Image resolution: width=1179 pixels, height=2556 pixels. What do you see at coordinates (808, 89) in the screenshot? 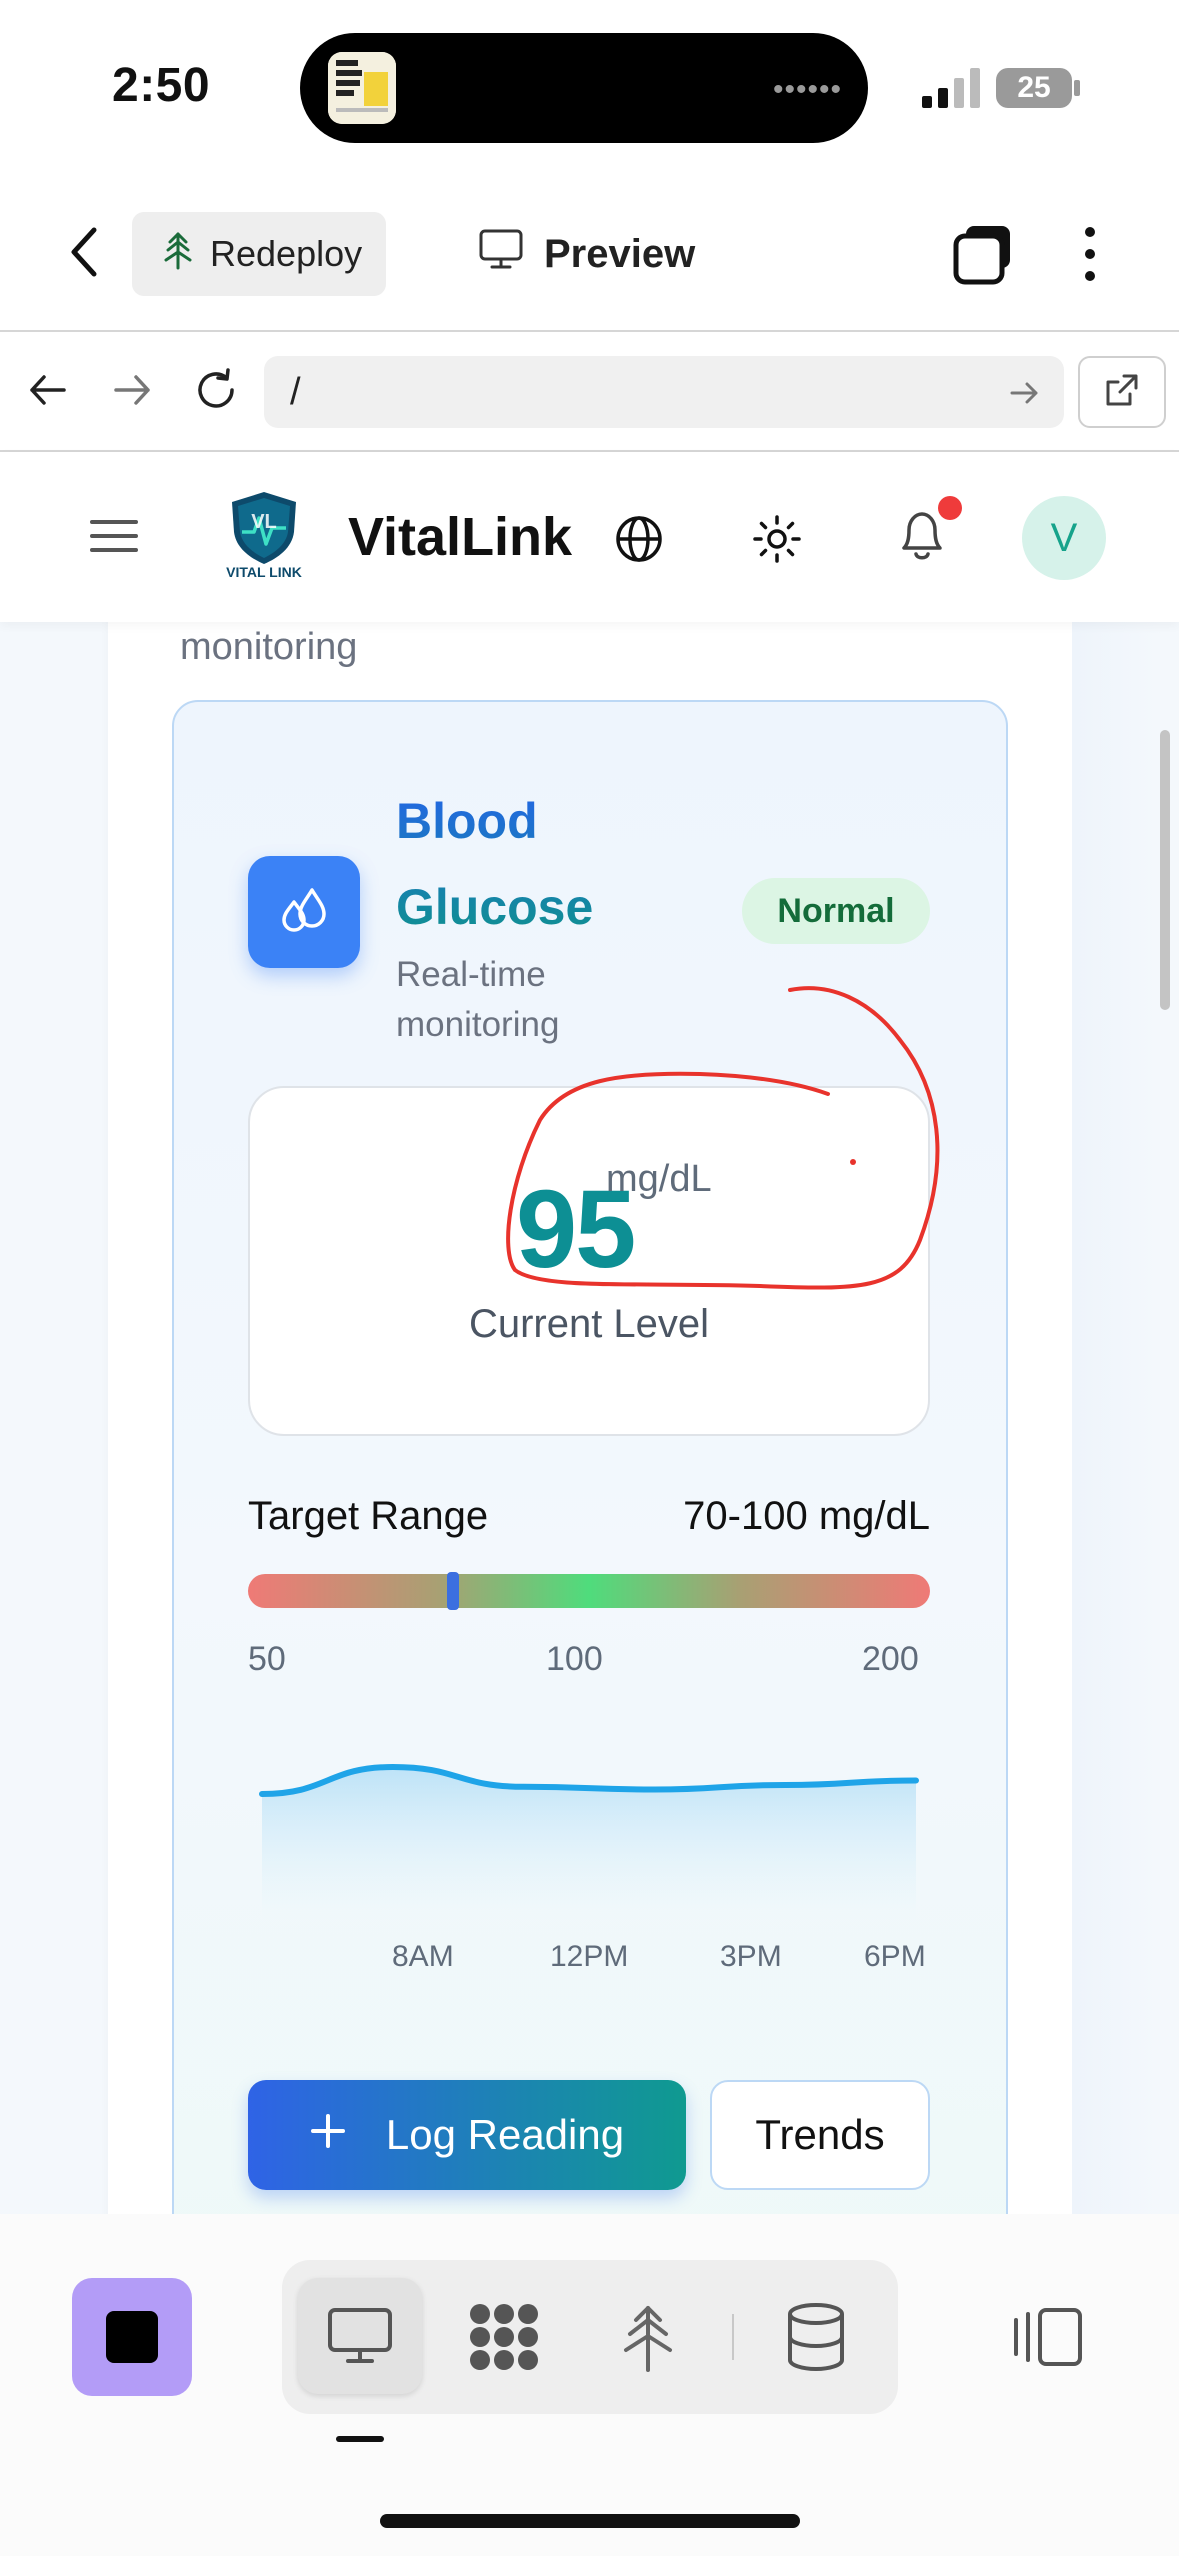
I see `island-dots: ••••••` at bounding box center [808, 89].